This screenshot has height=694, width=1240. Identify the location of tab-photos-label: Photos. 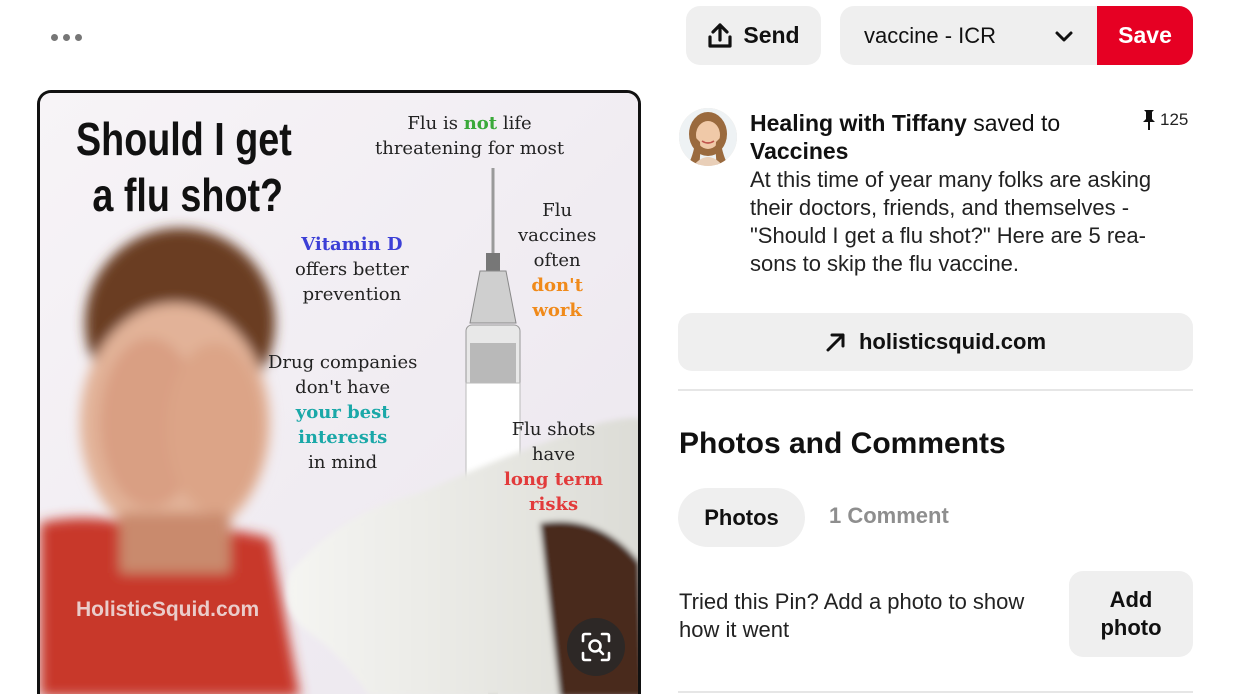
(741, 517).